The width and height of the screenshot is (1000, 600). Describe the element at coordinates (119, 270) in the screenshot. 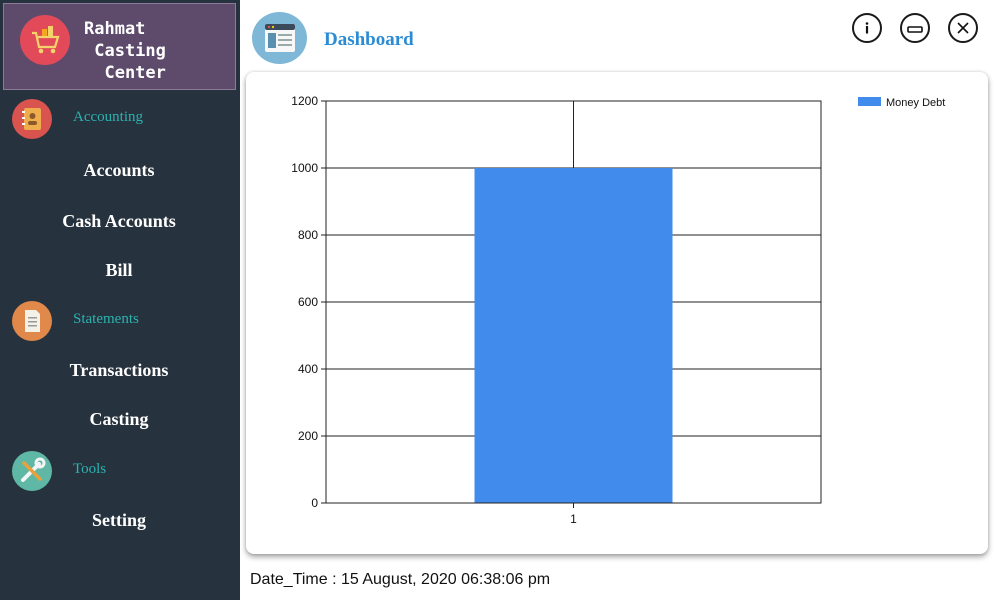

I see `sidebar-item-bill: Bill` at that location.